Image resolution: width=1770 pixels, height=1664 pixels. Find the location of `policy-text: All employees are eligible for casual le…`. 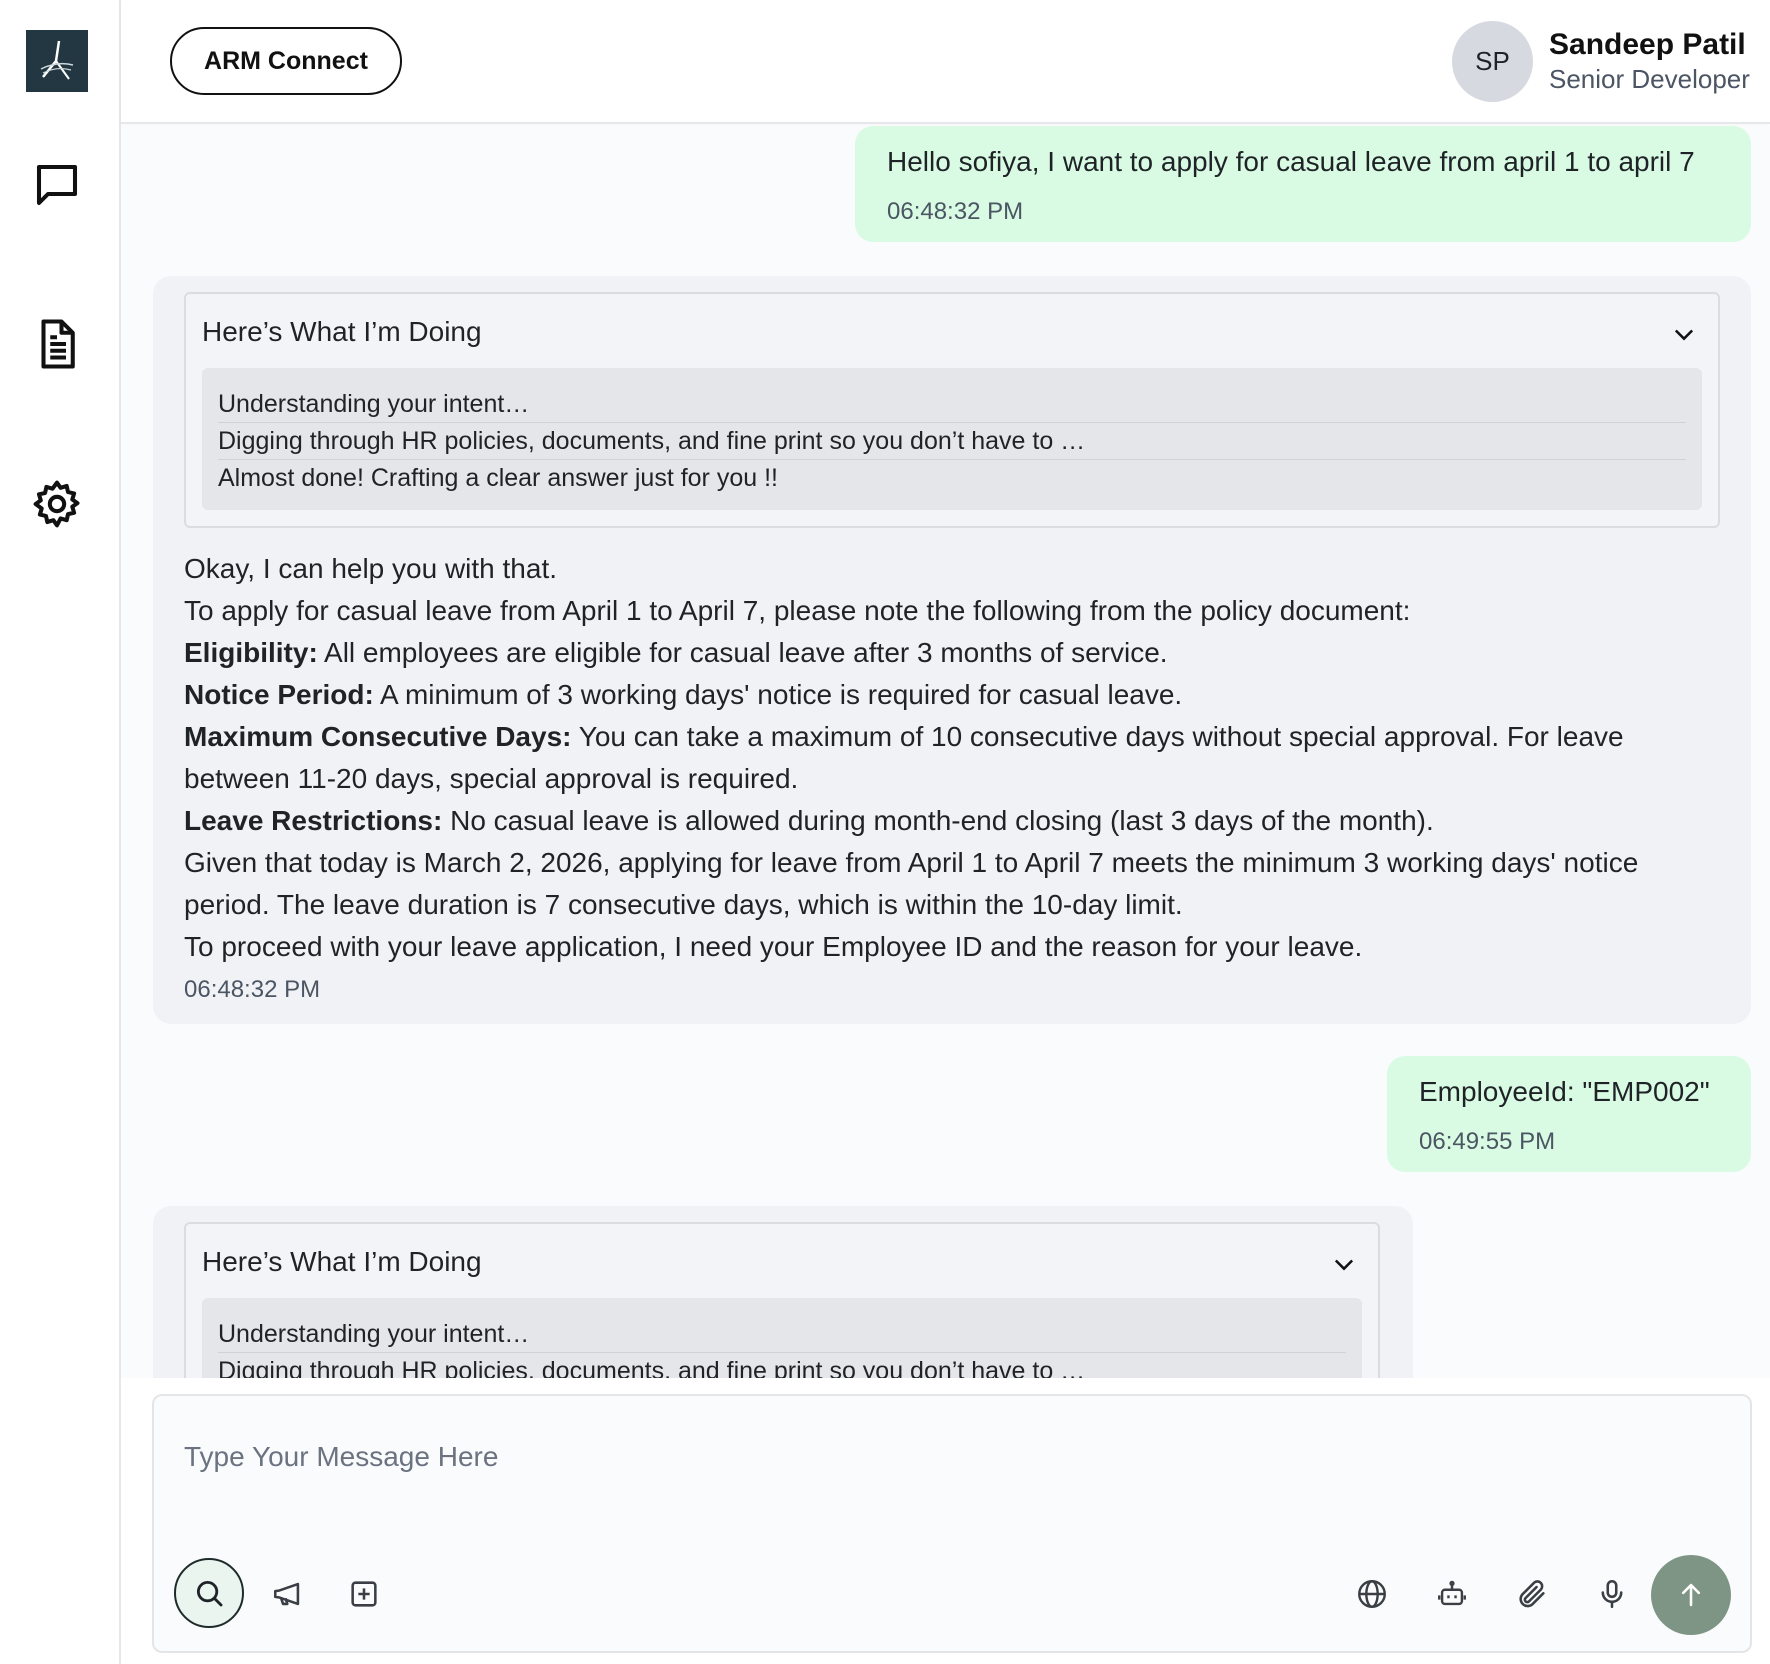

policy-text: All employees are eligible for casual le… is located at coordinates (742, 652).